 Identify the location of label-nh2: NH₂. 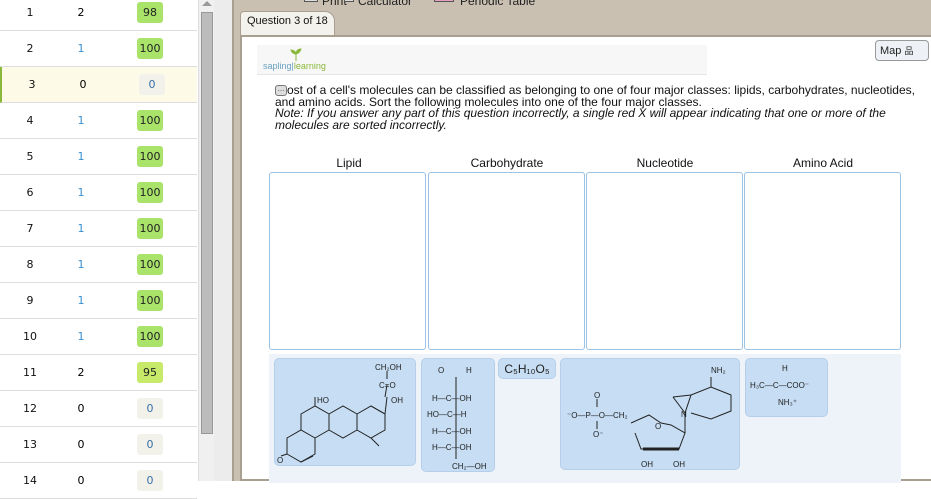
(718, 370).